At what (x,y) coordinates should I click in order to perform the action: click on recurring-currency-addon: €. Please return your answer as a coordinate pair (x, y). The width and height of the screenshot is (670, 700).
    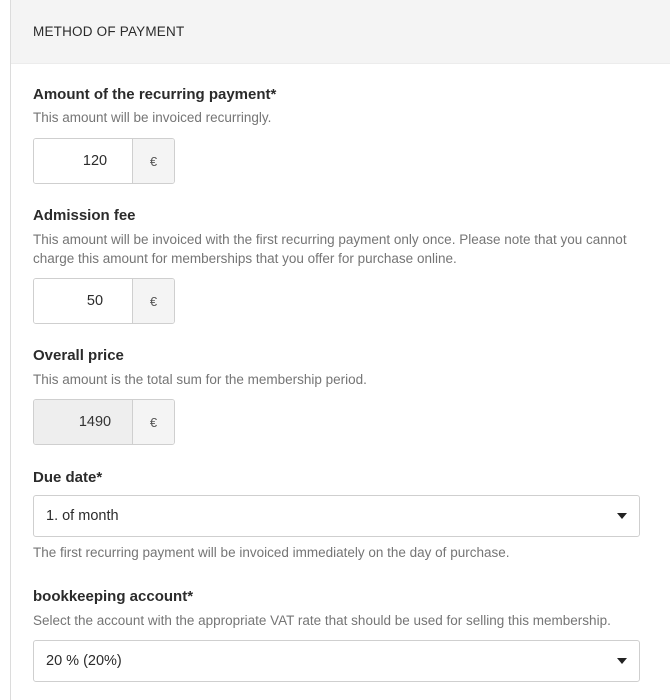
    Looking at the image, I should click on (153, 161).